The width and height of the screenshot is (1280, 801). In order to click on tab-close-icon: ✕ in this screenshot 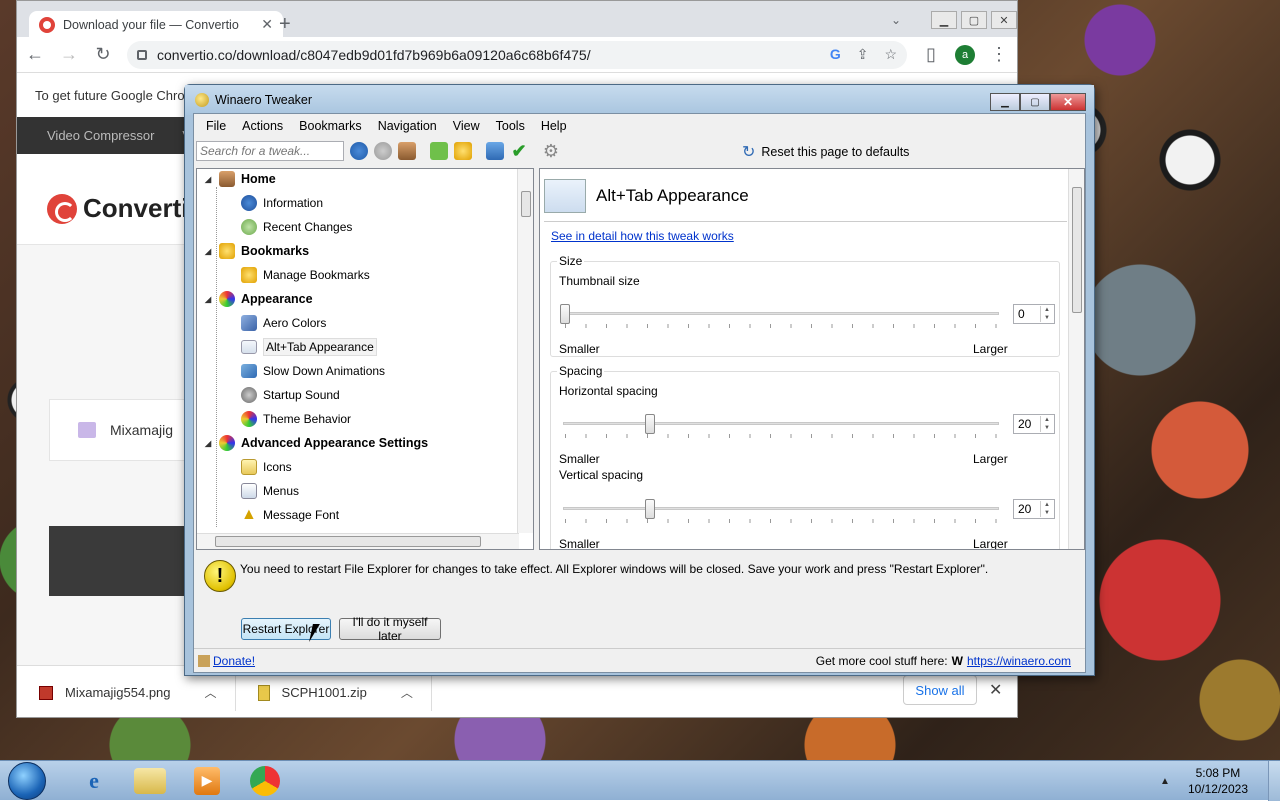, I will do `click(267, 24)`.